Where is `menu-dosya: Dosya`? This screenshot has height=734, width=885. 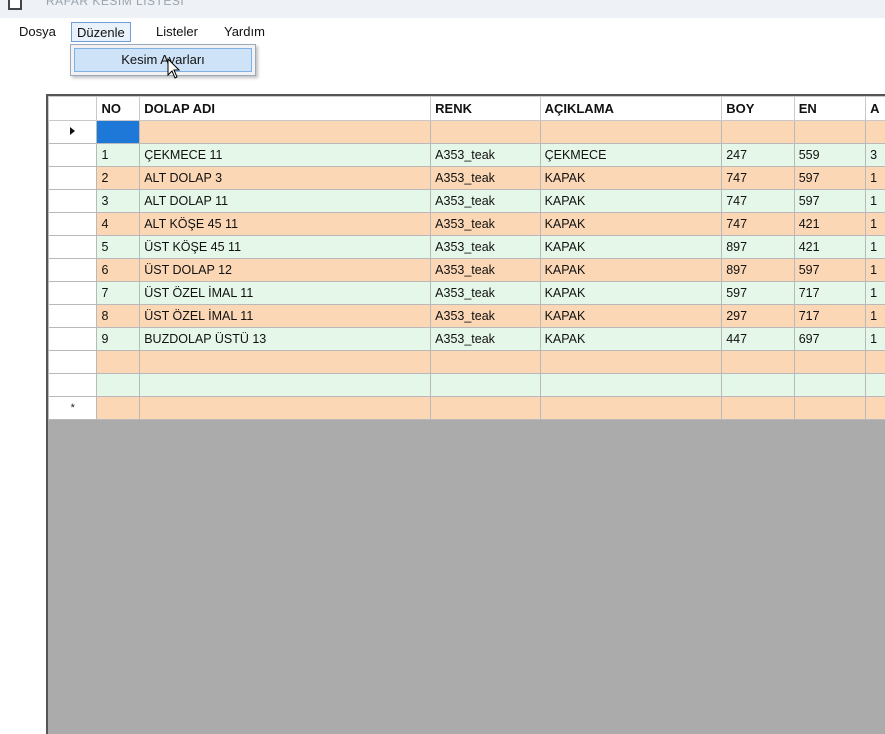 menu-dosya: Dosya is located at coordinates (37, 32).